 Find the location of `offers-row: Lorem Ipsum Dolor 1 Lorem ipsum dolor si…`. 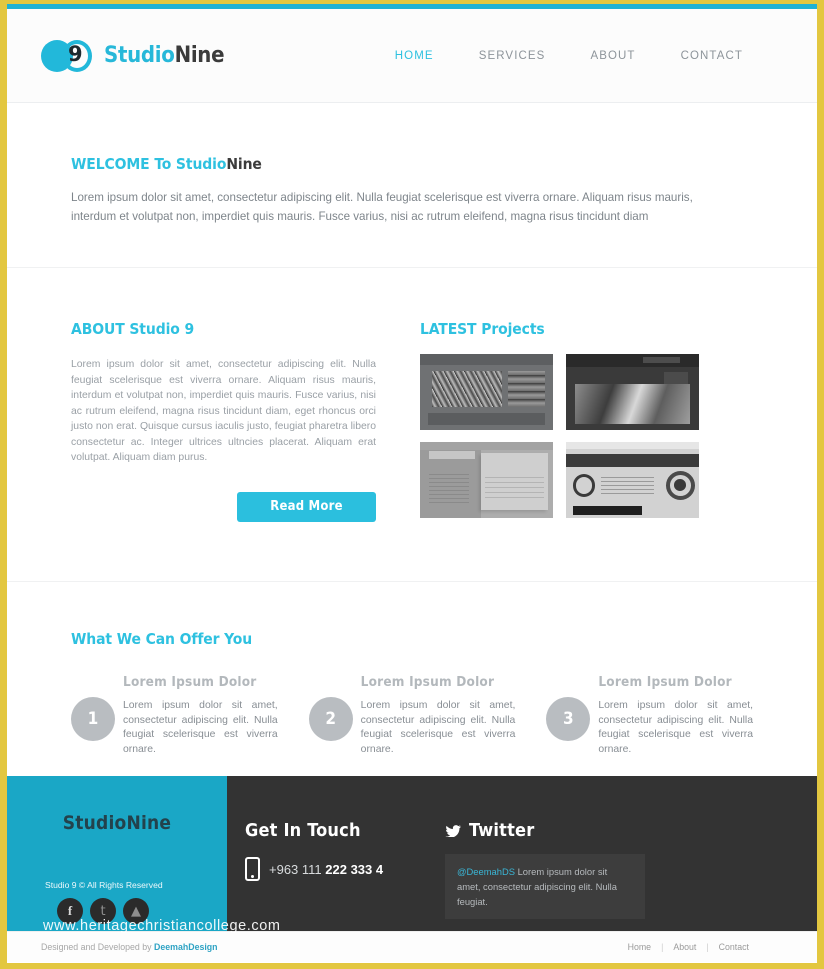

offers-row: Lorem Ipsum Dolor 1 Lorem ipsum dolor si… is located at coordinates (412, 715).